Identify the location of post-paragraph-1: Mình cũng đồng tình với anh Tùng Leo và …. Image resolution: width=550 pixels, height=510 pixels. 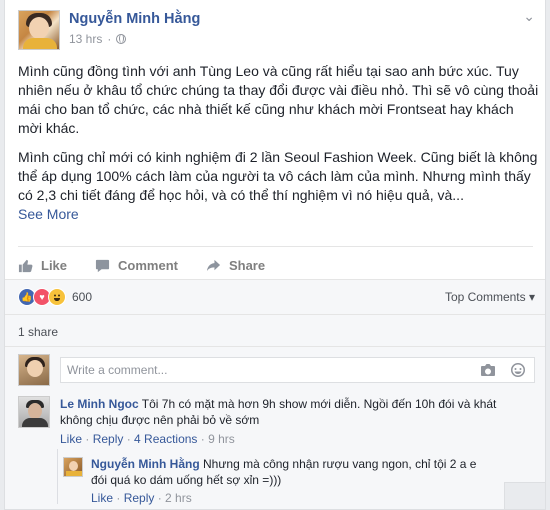
(278, 99).